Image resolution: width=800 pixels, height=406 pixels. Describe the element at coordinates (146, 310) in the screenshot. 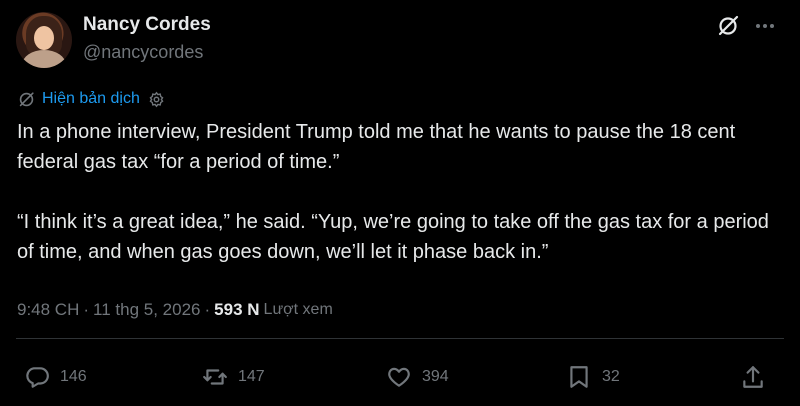

I see `tweet-date: 11 thg 5, 2026` at that location.